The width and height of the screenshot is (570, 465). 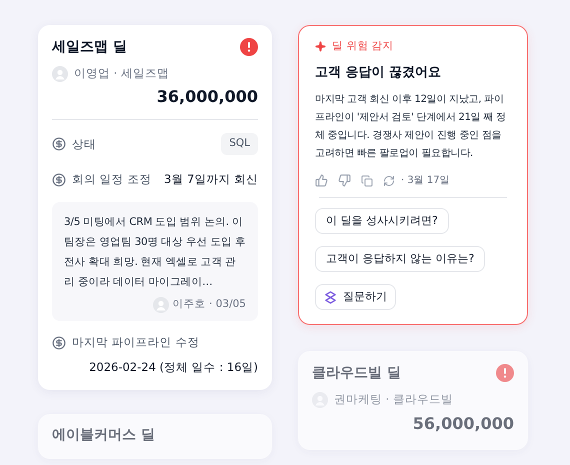 I want to click on owner-company: 권마케팅 · 클라우드빌, so click(x=393, y=399).